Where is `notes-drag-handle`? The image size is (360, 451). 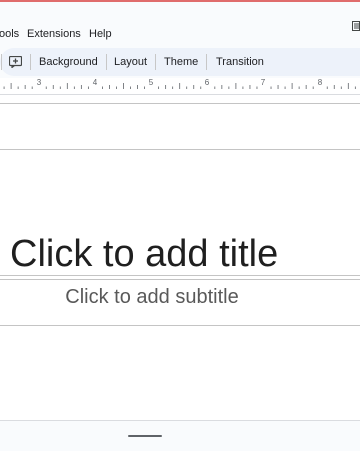
notes-drag-handle is located at coordinates (145, 436).